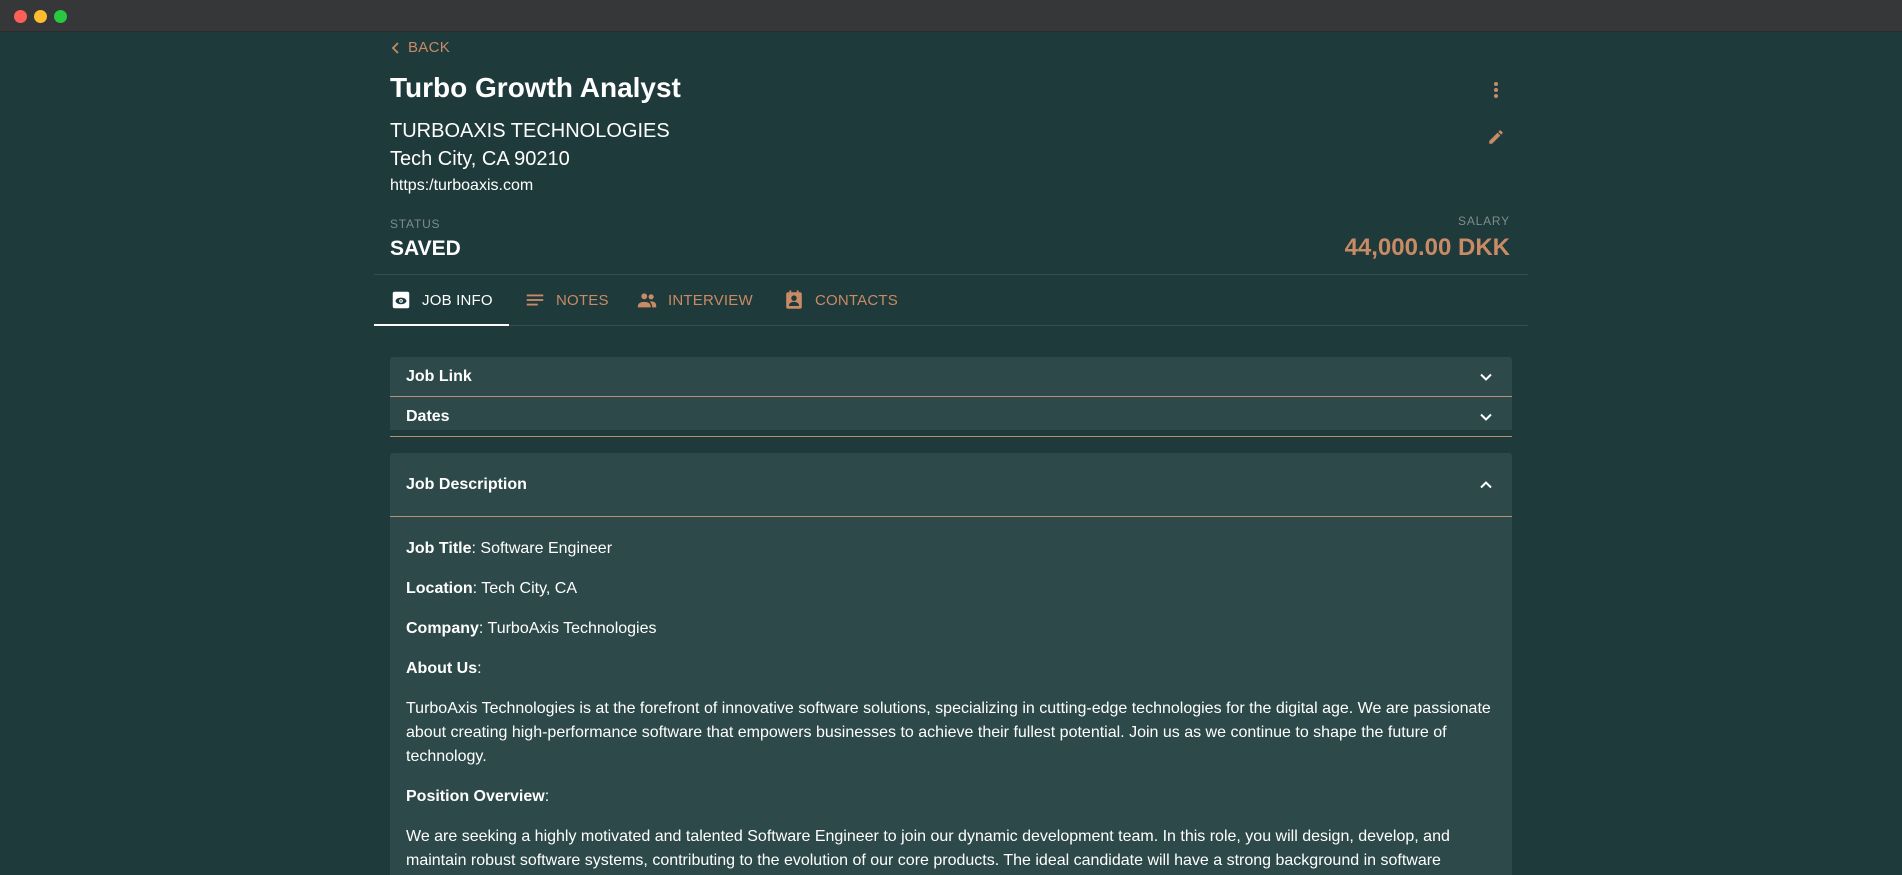 This screenshot has height=875, width=1902. I want to click on status-label: STATUS, so click(415, 224).